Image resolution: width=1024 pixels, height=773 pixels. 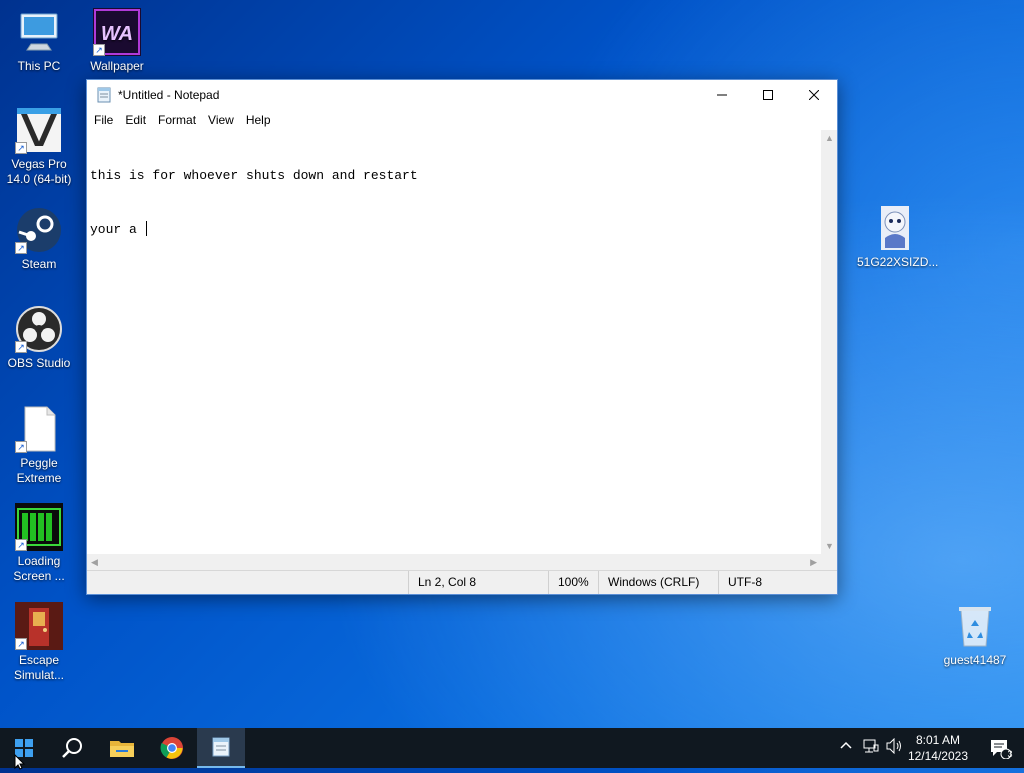 I want to click on status-zoom: 100%, so click(x=573, y=582).